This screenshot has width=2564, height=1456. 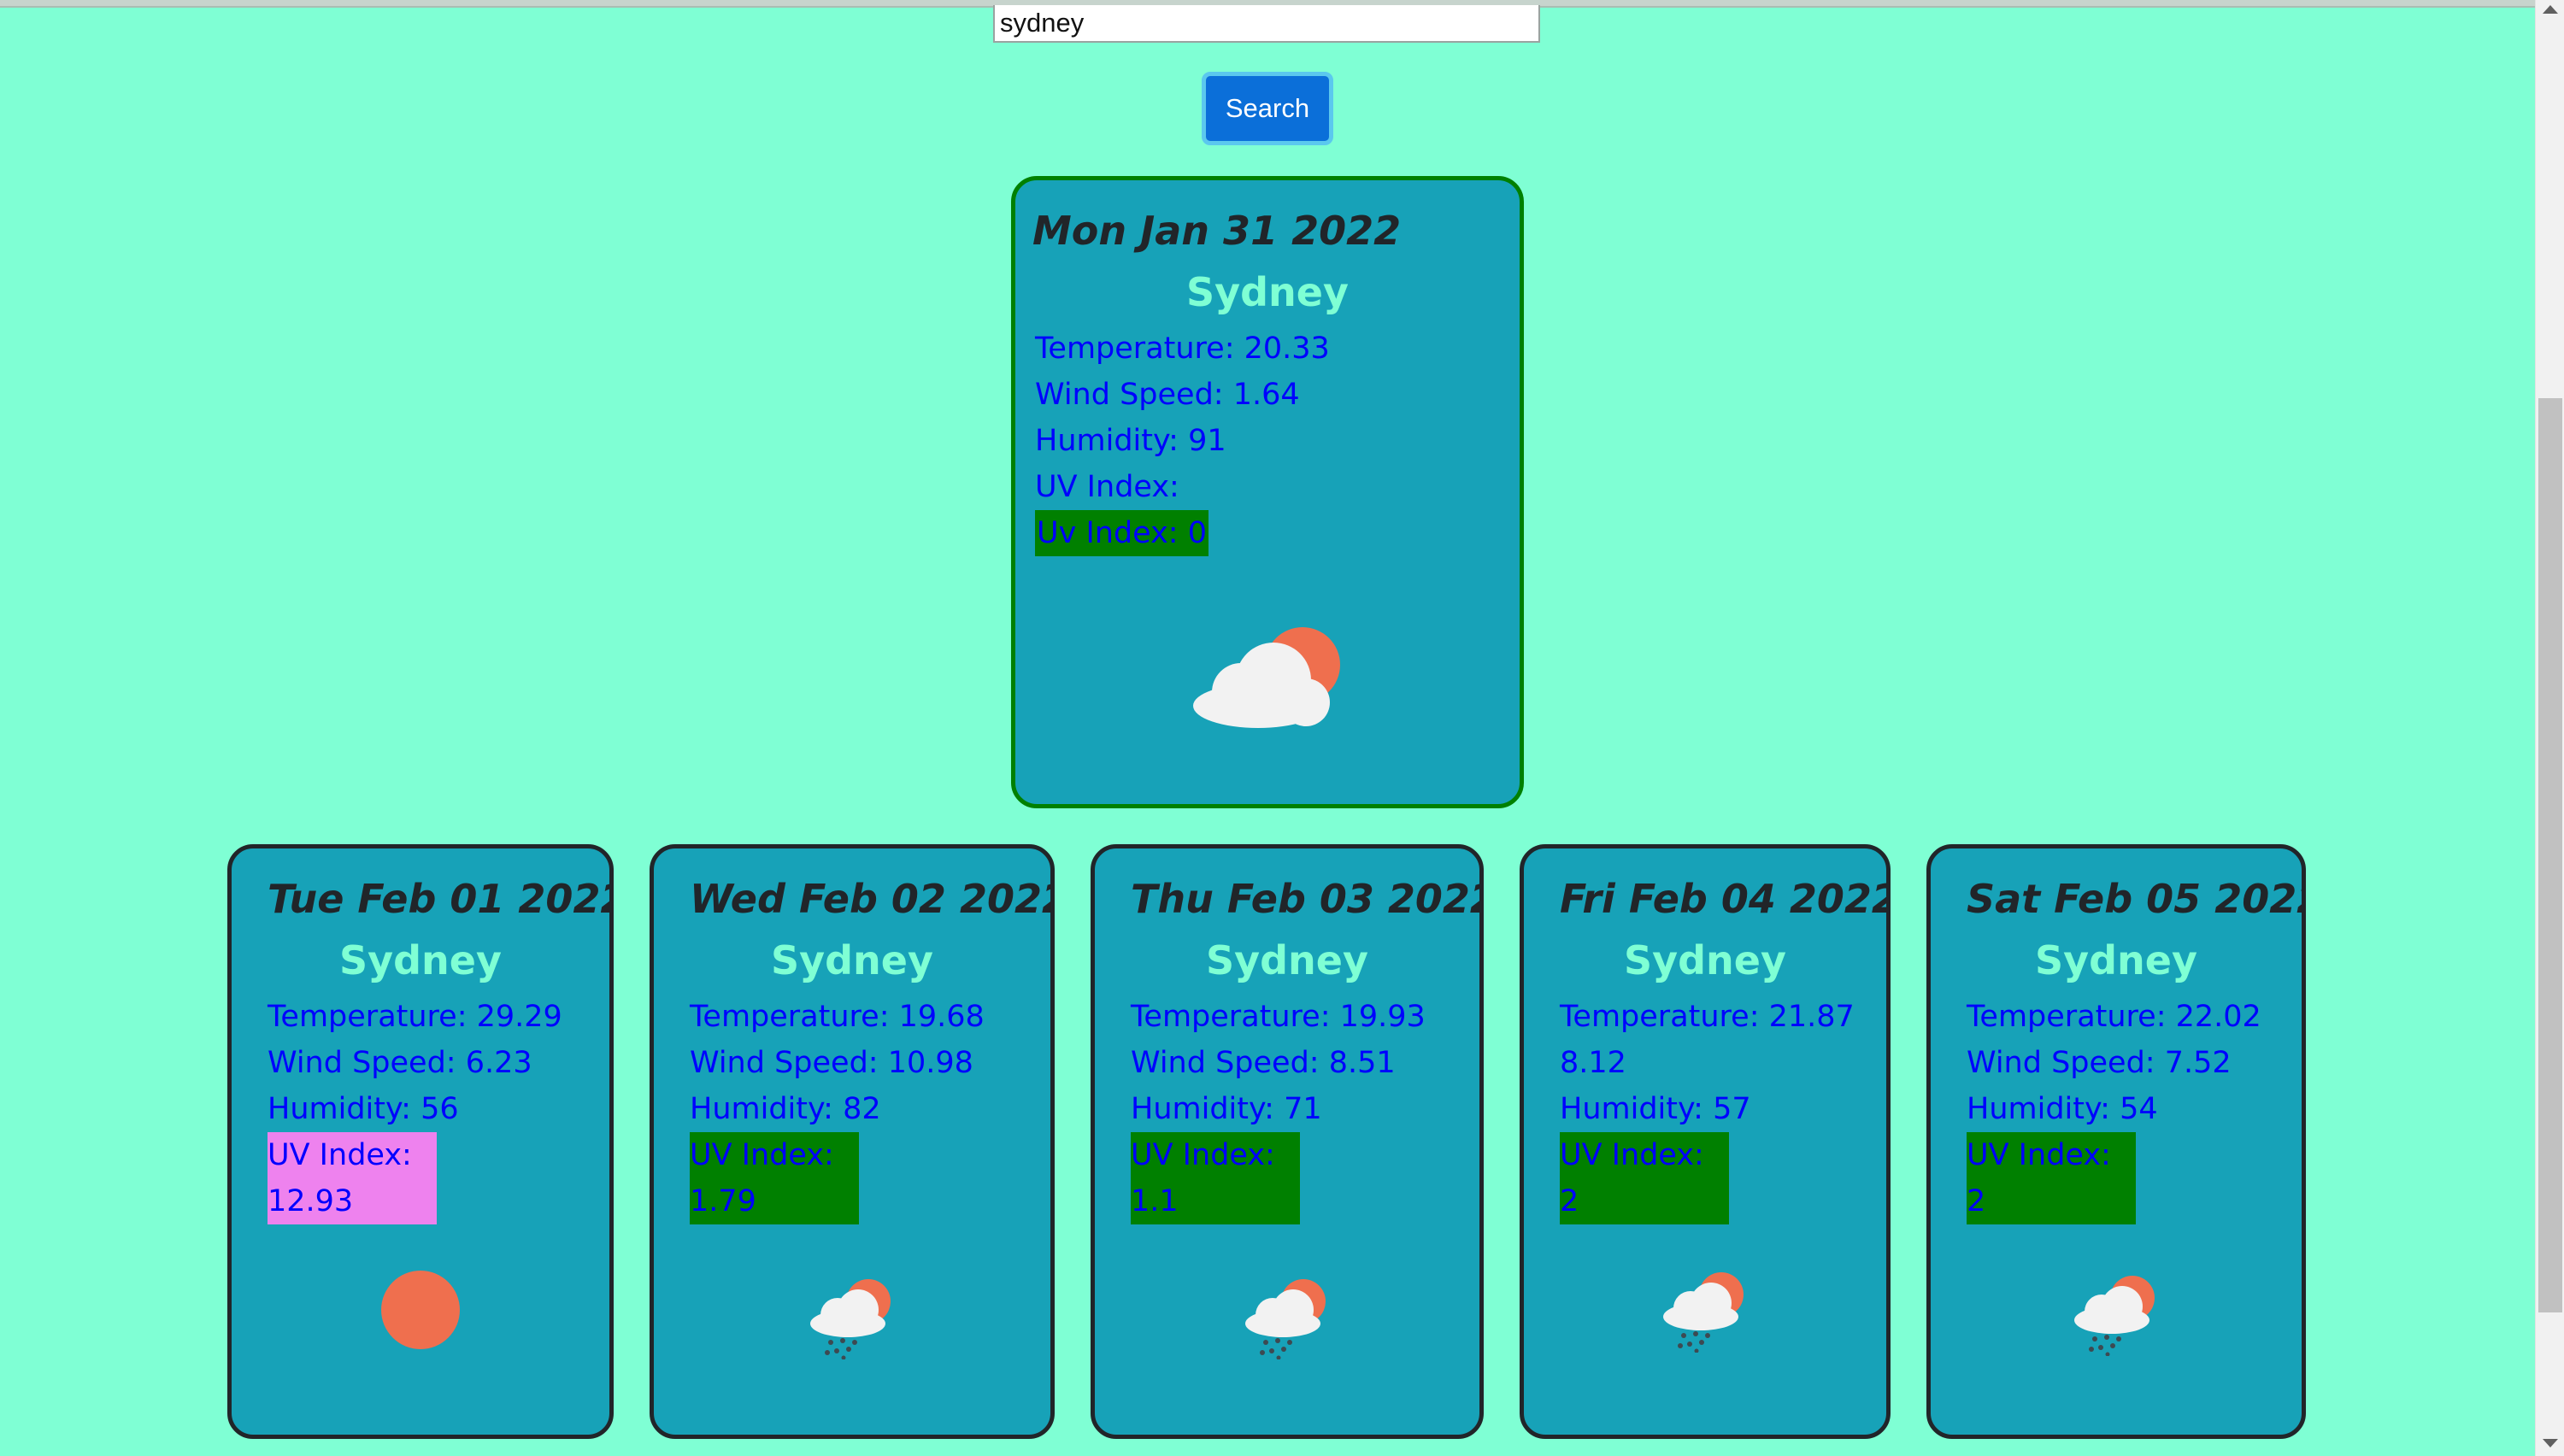 I want to click on city-search-input, so click(x=1266, y=24).